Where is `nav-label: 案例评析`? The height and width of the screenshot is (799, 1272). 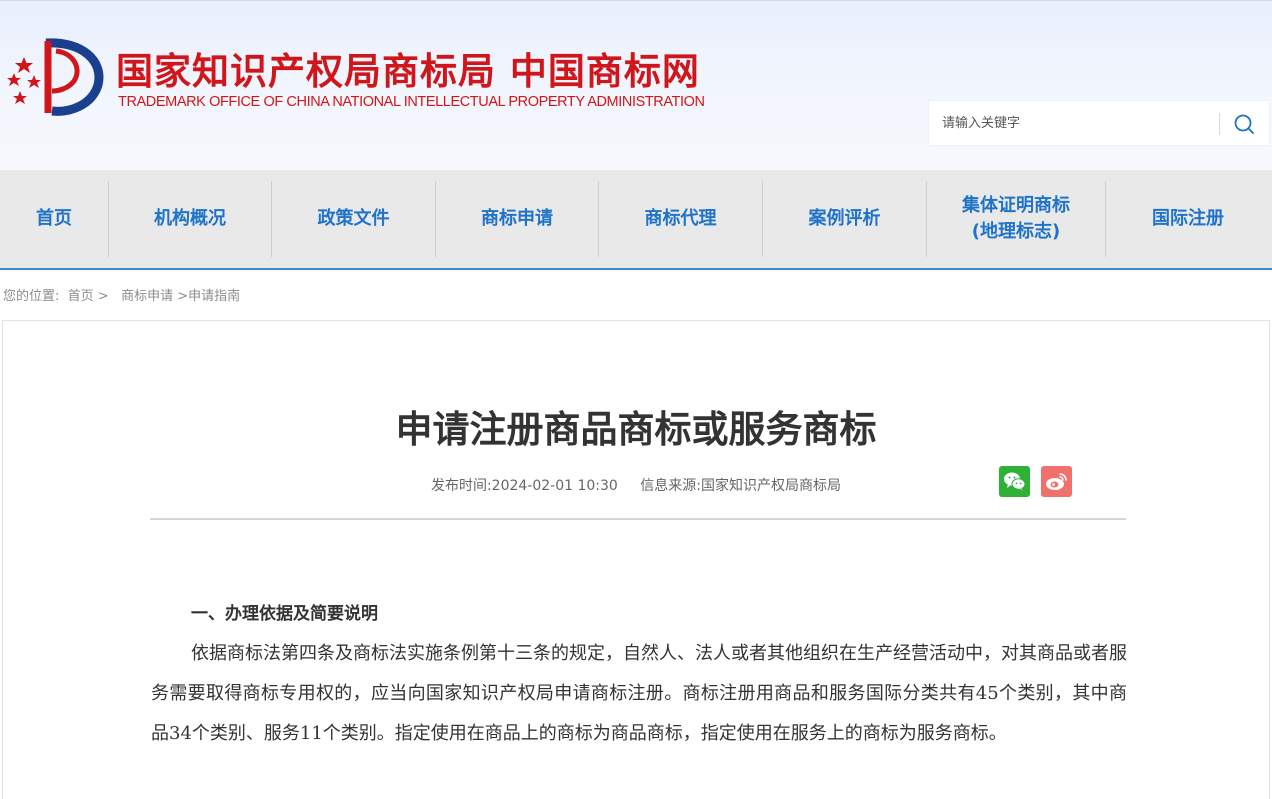 nav-label: 案例评析 is located at coordinates (844, 218).